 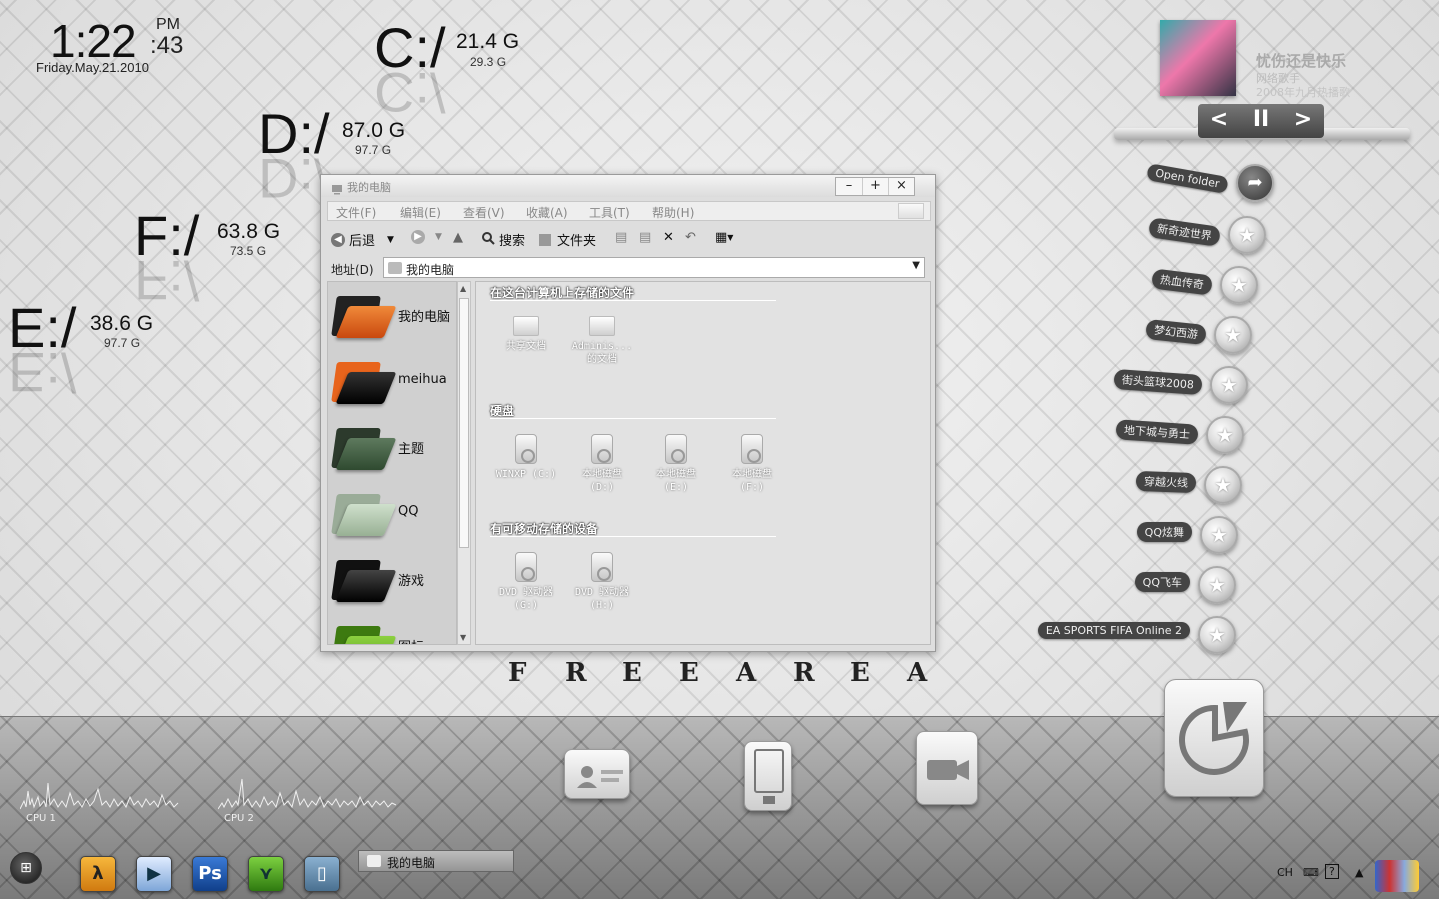 I want to click on minimize-button: –, so click(x=849, y=186).